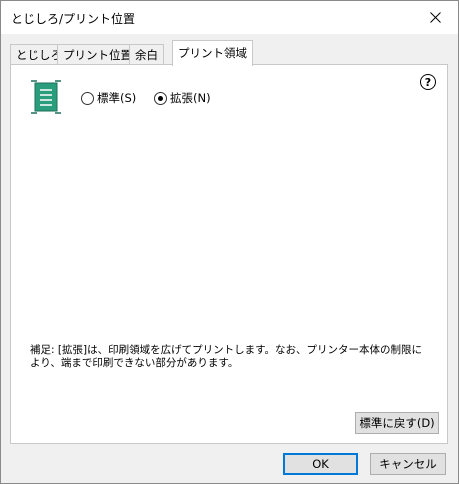 The image size is (459, 484). What do you see at coordinates (428, 82) in the screenshot?
I see `help-icon: ?` at bounding box center [428, 82].